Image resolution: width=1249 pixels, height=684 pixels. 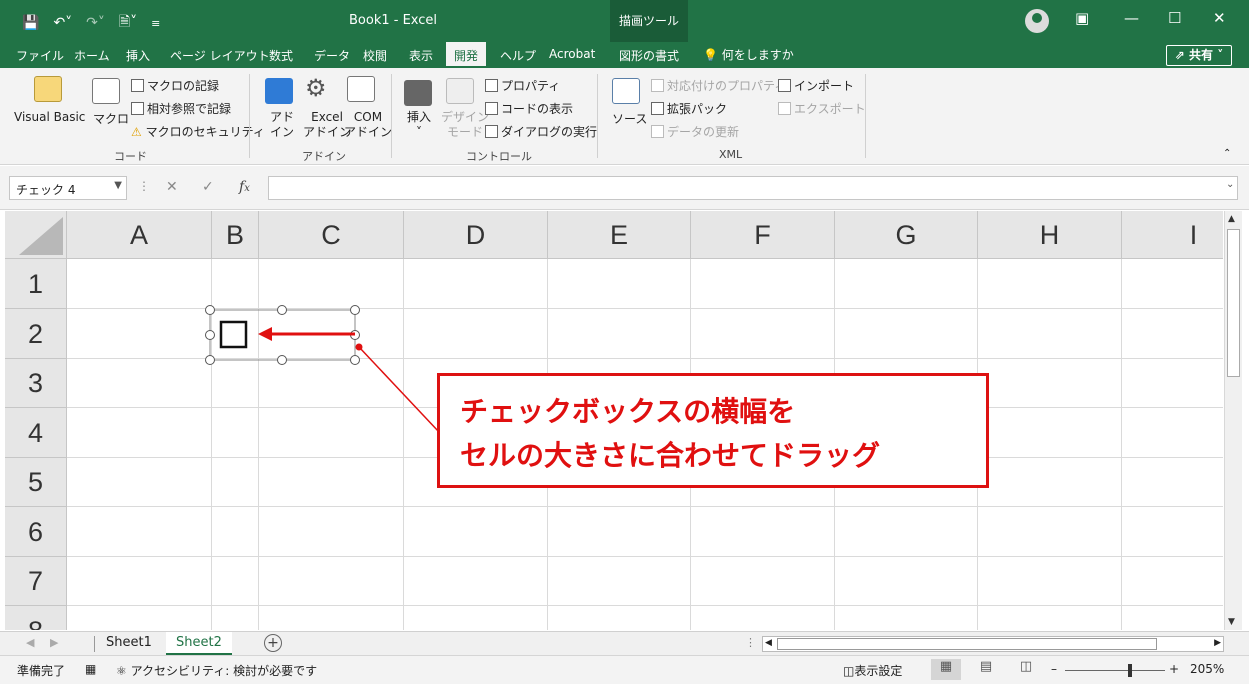 What do you see at coordinates (286, 333) in the screenshot?
I see `checkbox-control` at bounding box center [286, 333].